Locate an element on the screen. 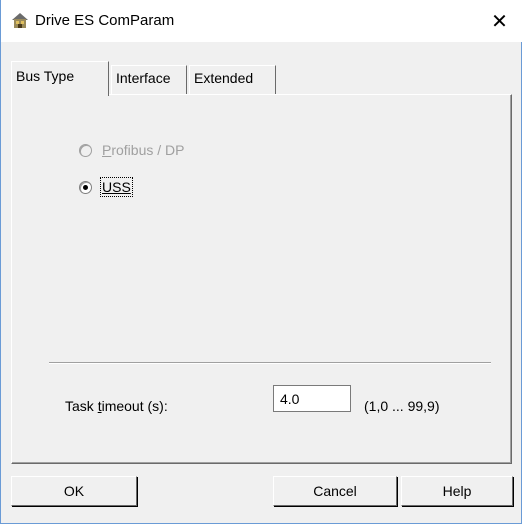 The height and width of the screenshot is (524, 522). task-timeout-label: Task timeout (s): is located at coordinates (116, 406).